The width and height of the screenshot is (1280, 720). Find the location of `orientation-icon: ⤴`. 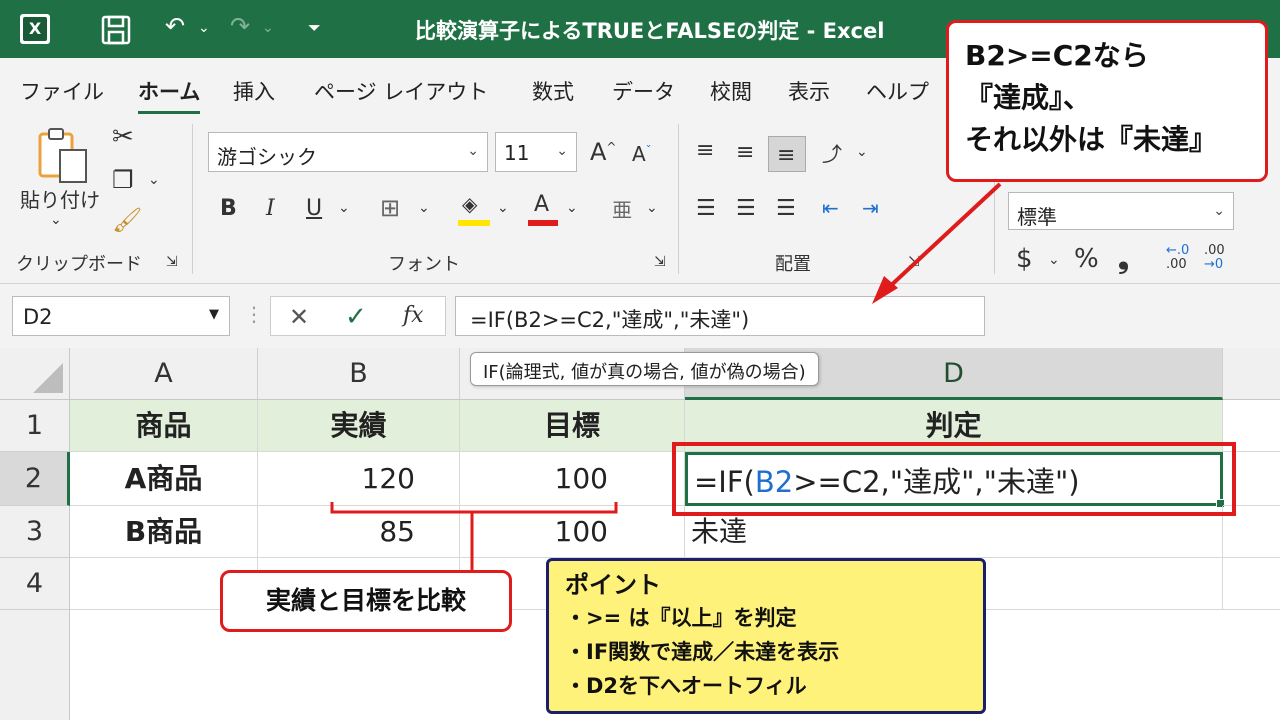

orientation-icon: ⤴ is located at coordinates (832, 152).